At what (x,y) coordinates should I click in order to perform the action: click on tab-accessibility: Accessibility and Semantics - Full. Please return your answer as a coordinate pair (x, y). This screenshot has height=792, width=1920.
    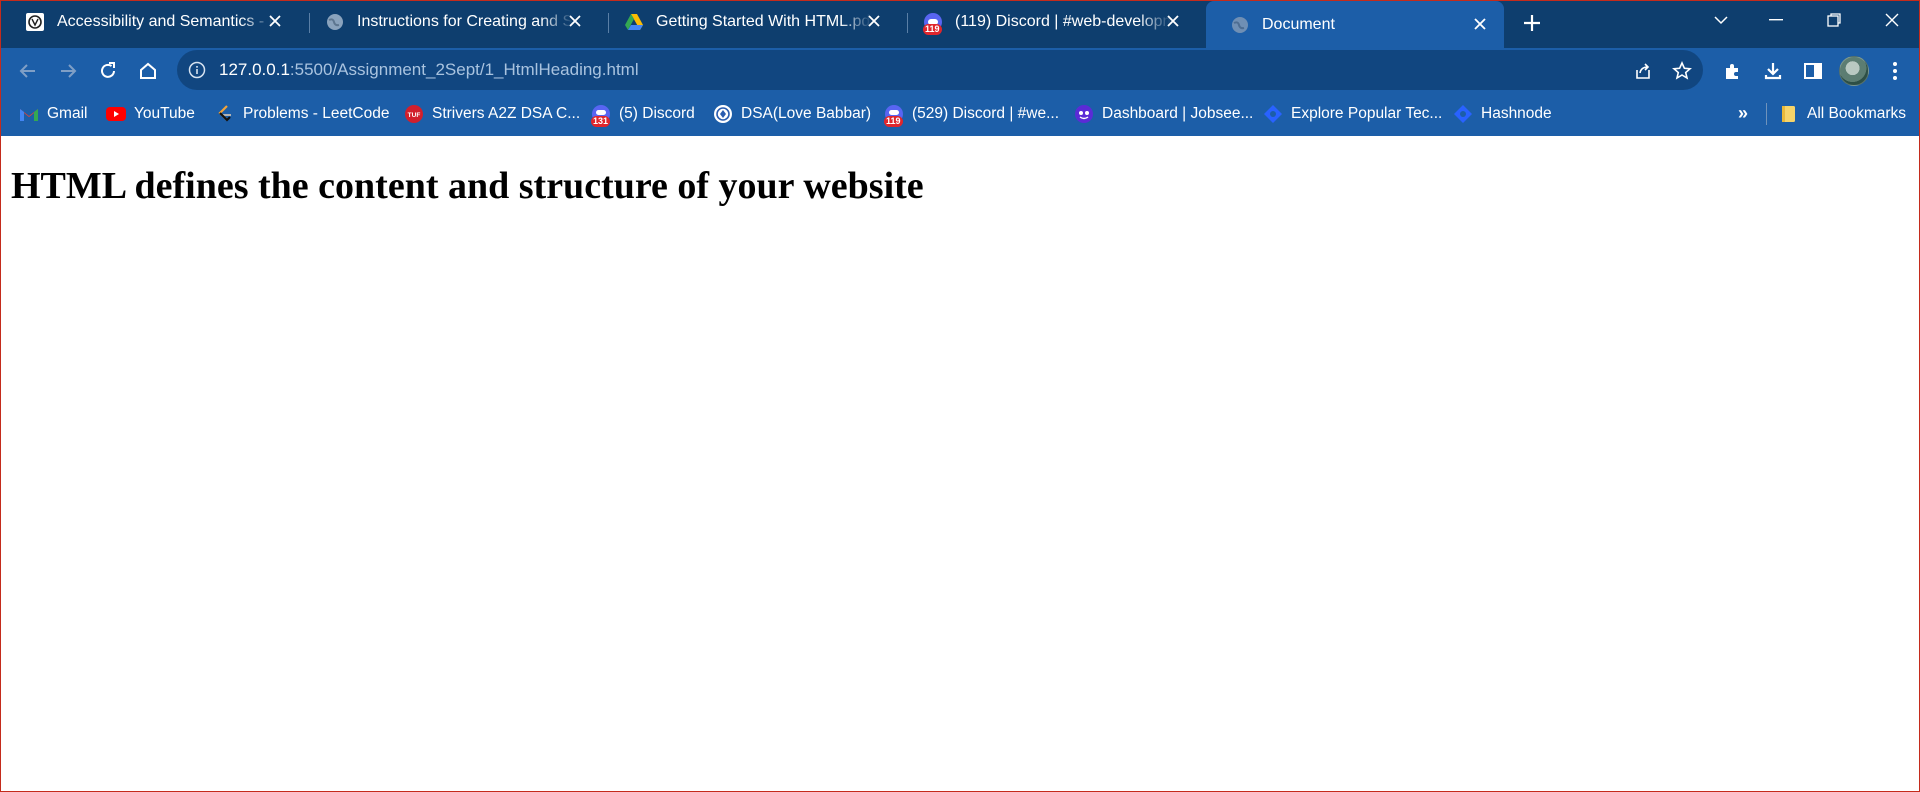
    Looking at the image, I should click on (150, 21).